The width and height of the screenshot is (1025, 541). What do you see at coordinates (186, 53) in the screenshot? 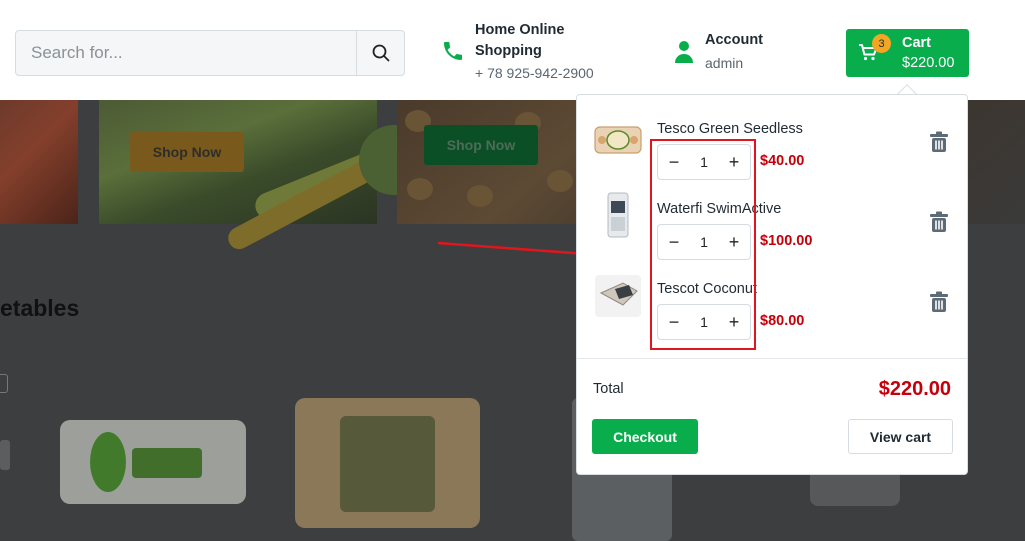
I see `search-input` at bounding box center [186, 53].